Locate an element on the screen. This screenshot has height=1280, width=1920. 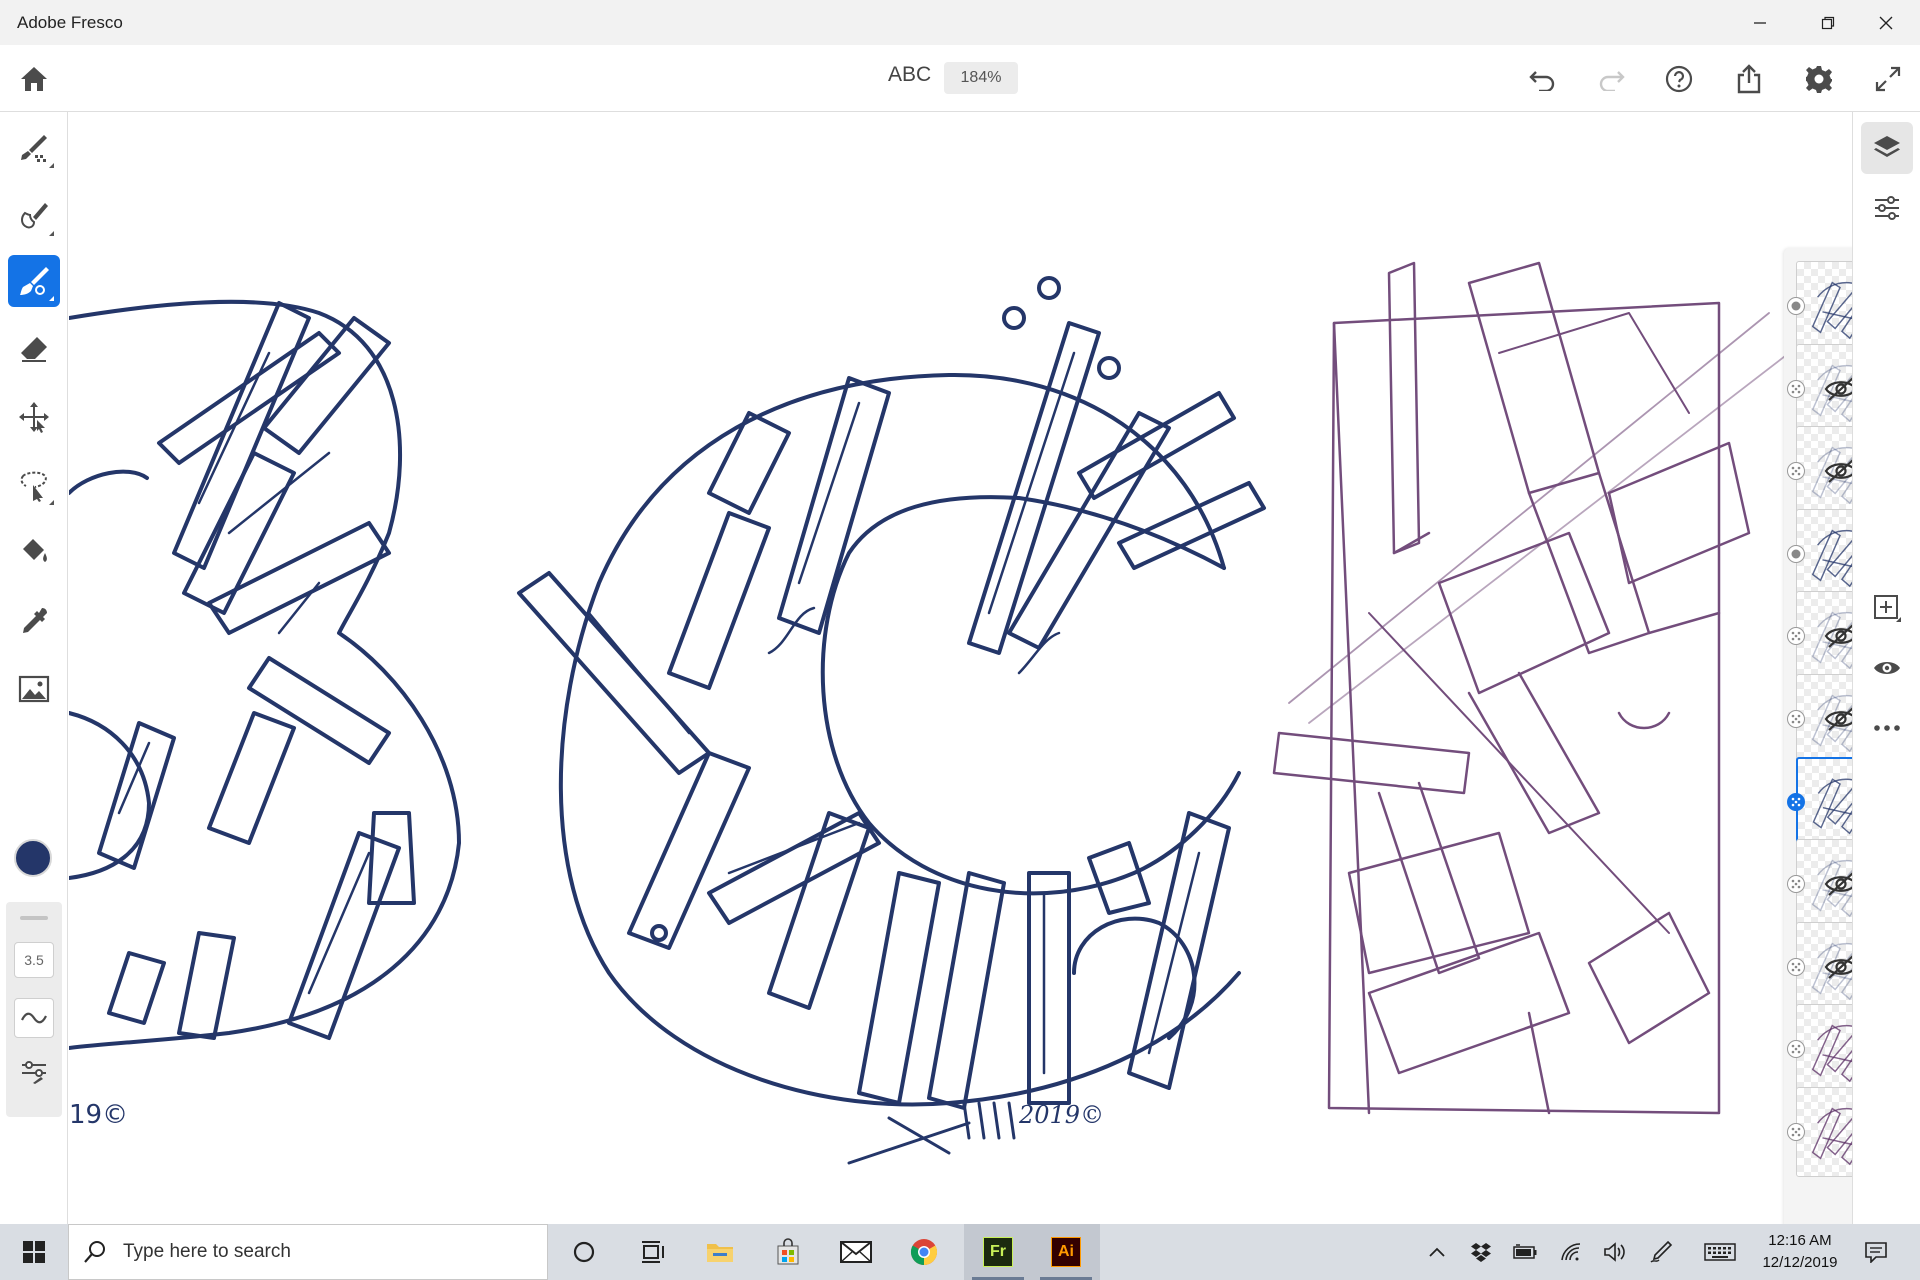
close-button is located at coordinates (1886, 22).